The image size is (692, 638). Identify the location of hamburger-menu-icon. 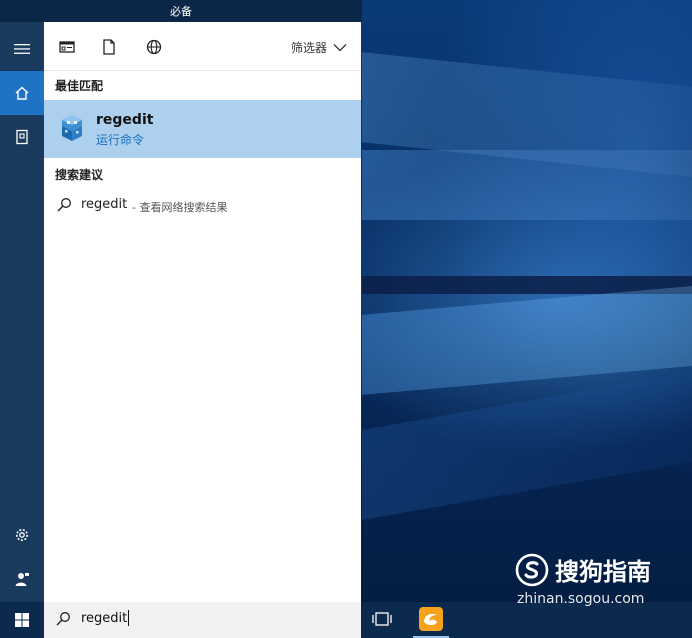
(22, 49).